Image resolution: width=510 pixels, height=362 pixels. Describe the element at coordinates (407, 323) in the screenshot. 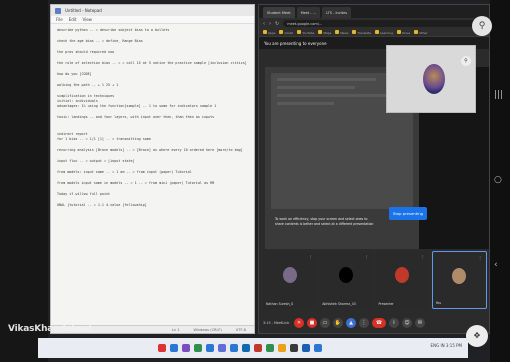

I see `people-icon: ☺` at that location.